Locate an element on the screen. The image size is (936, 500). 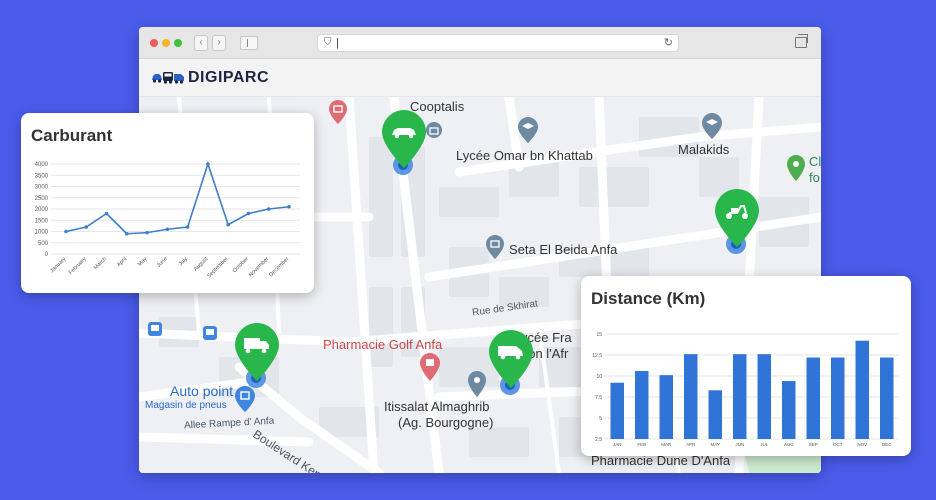
address-bar: ⛉ | ↻ is located at coordinates (498, 43).